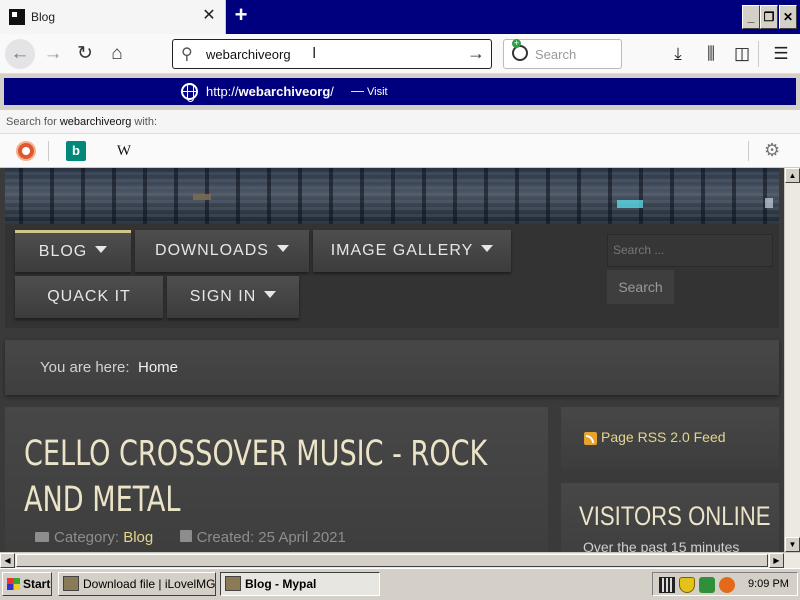 This screenshot has height=600, width=800. I want to click on url-bar: ⚲ webarchiveorg I →, so click(332, 54).